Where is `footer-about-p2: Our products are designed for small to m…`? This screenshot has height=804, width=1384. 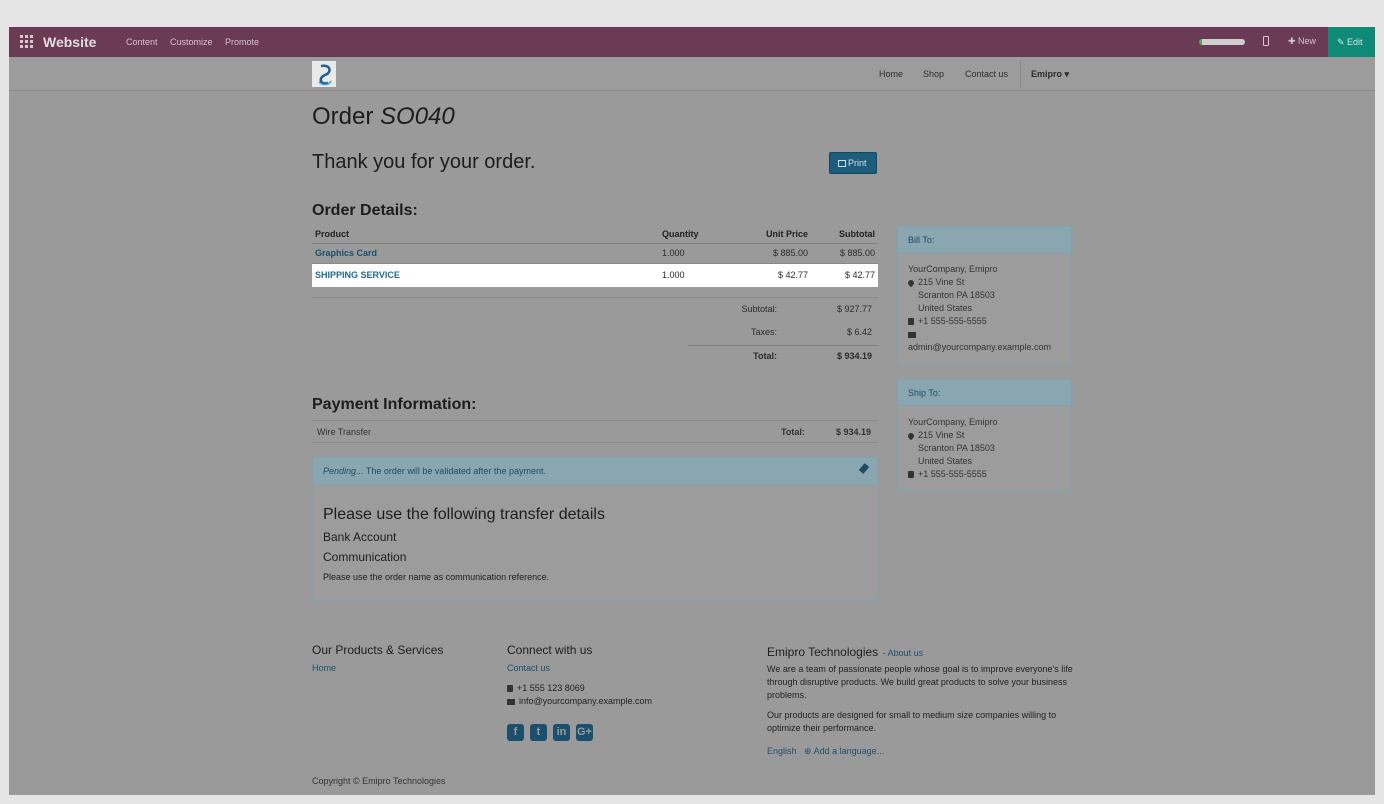
footer-about-p2: Our products are designed for small to m… is located at coordinates (912, 721).